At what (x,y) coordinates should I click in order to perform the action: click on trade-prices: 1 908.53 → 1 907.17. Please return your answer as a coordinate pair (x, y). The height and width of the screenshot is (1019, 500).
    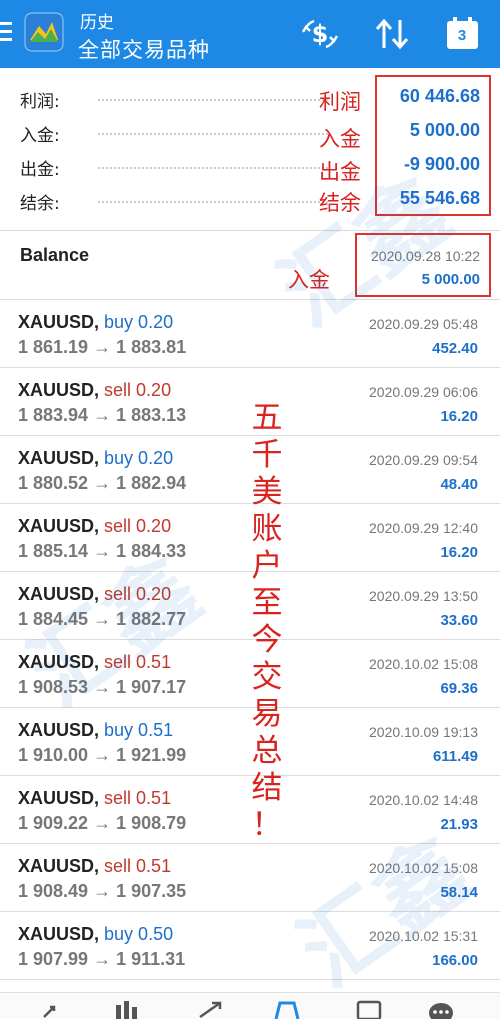
    Looking at the image, I should click on (102, 687).